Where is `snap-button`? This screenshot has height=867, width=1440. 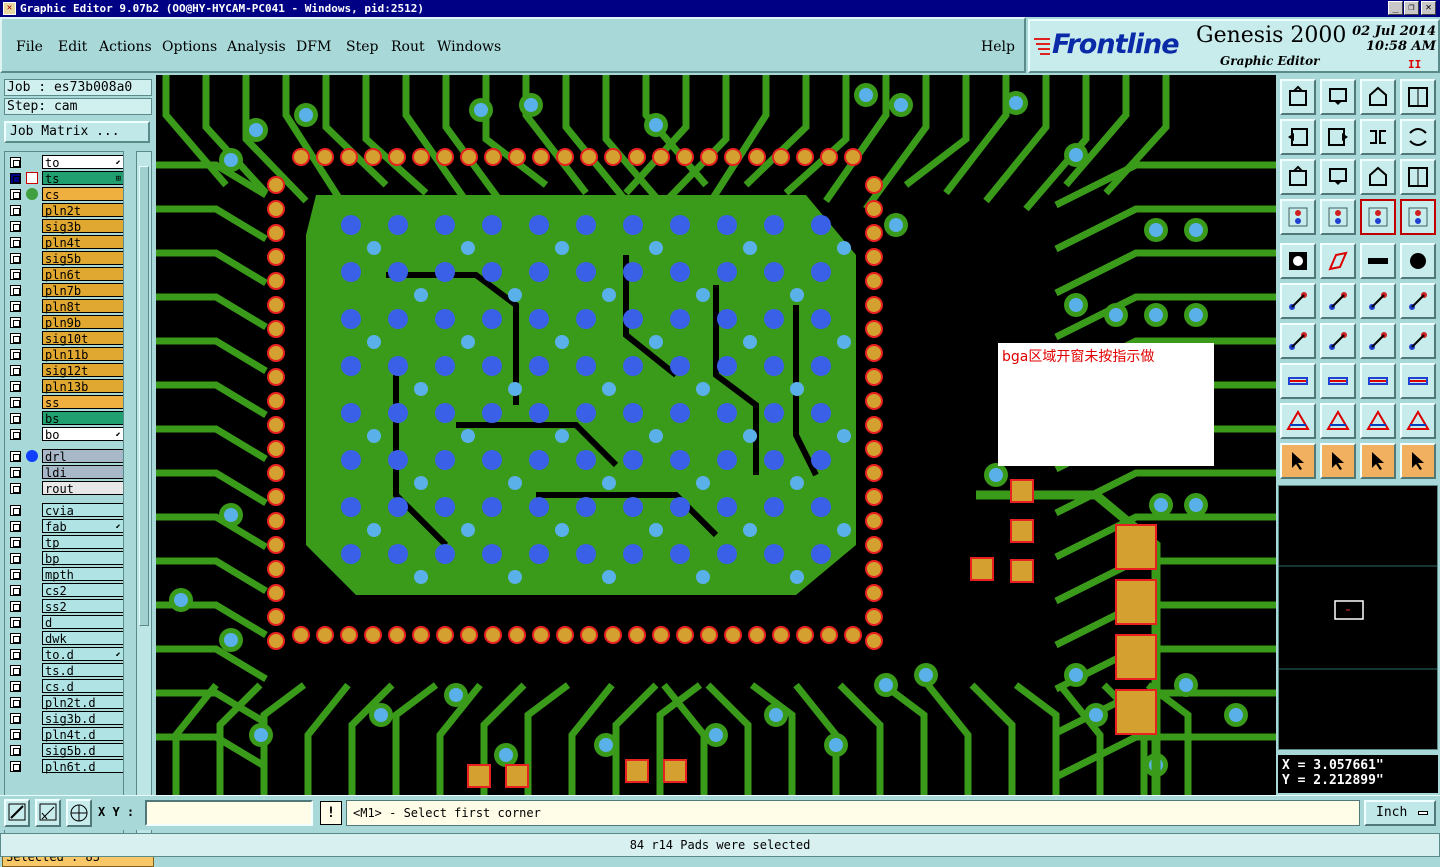
snap-button is located at coordinates (1378, 217).